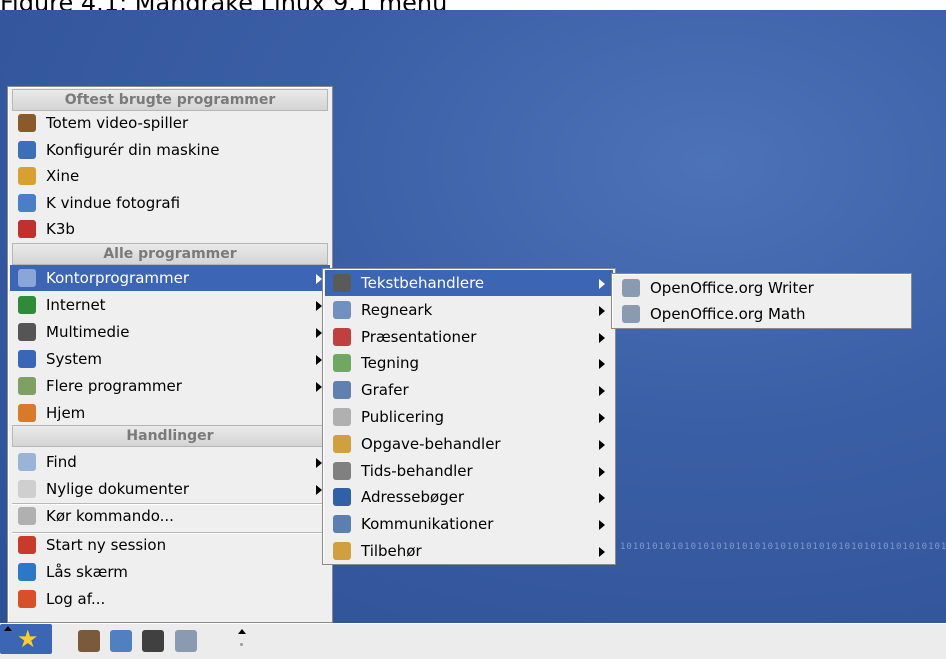 The height and width of the screenshot is (659, 946). Describe the element at coordinates (27, 516) in the screenshot. I see `gear-icon` at that location.